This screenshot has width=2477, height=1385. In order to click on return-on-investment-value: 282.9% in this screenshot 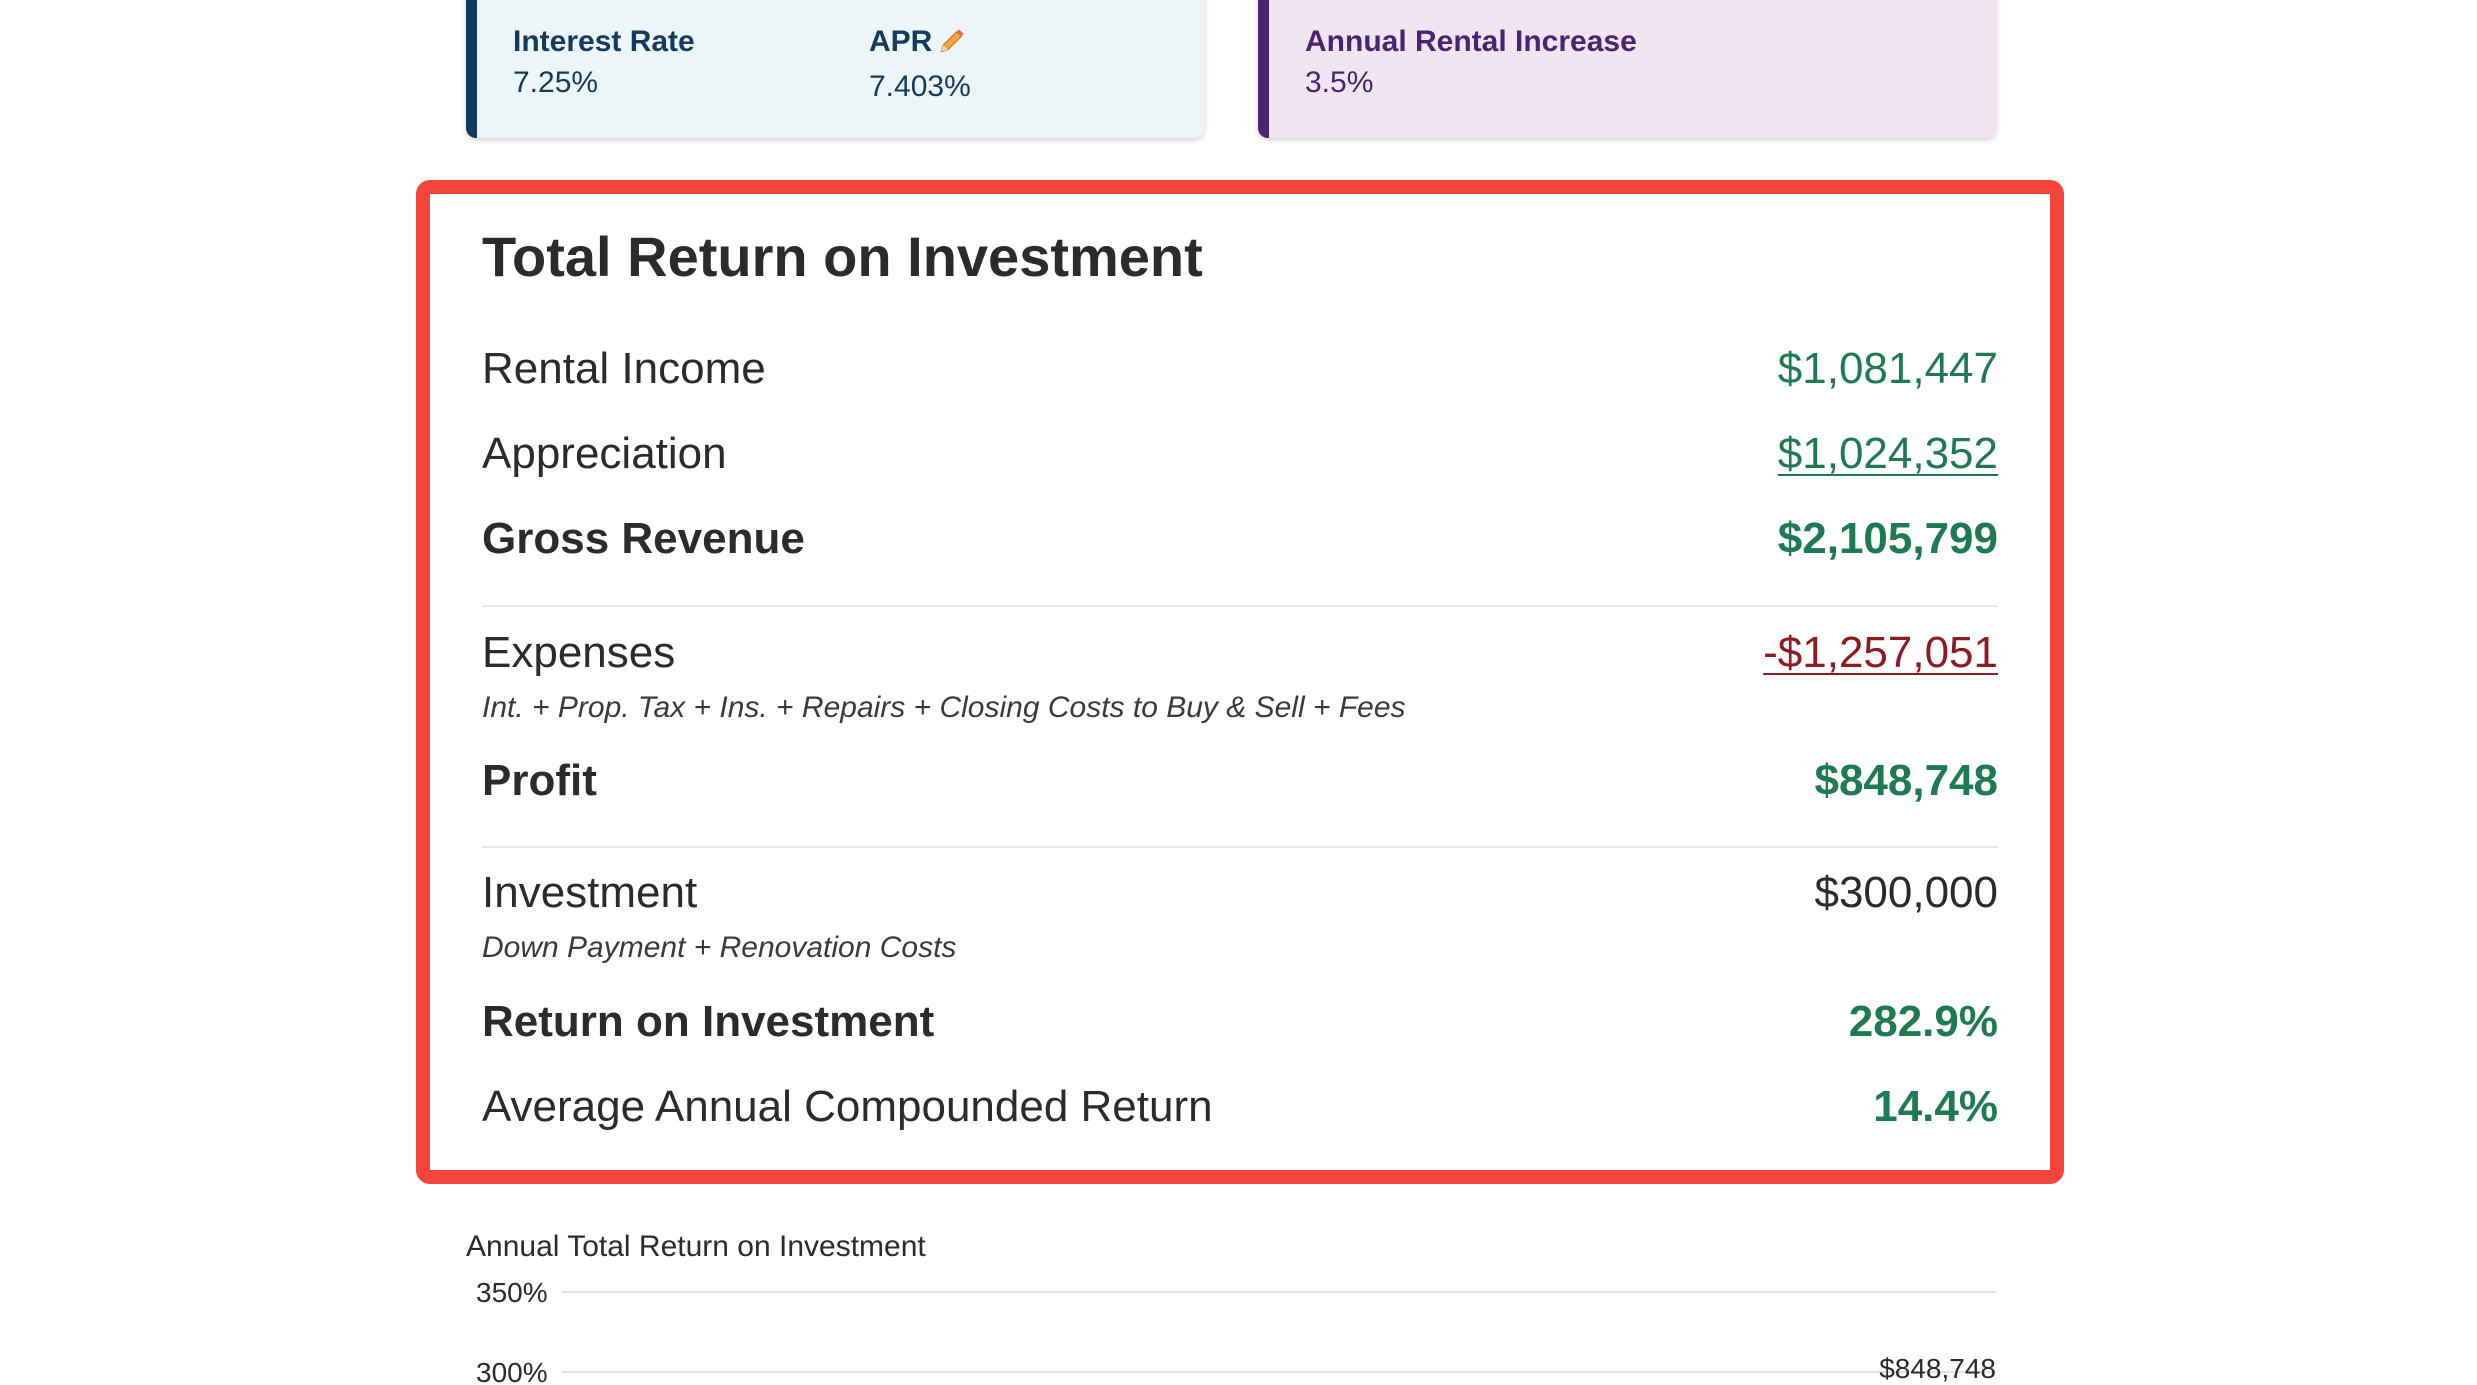, I will do `click(1923, 1021)`.